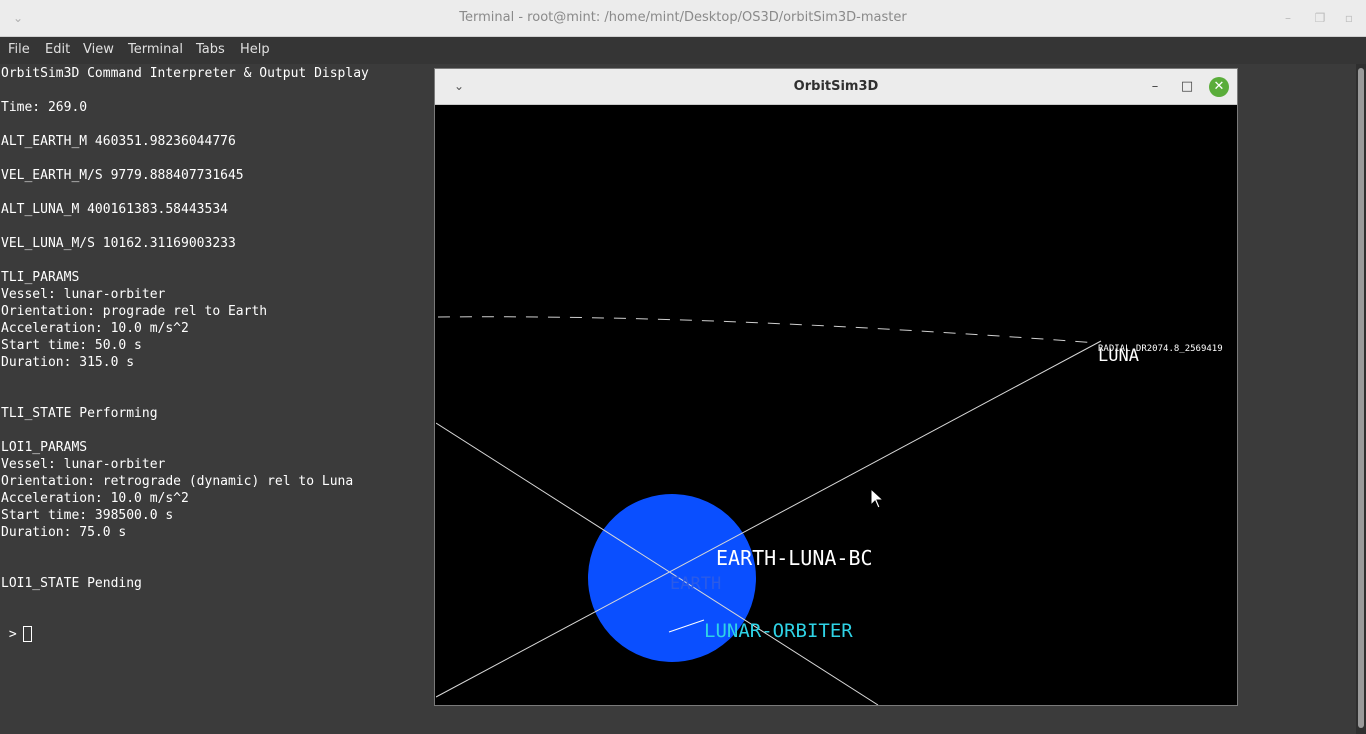 The height and width of the screenshot is (734, 1366). What do you see at coordinates (695, 584) in the screenshot?
I see `earth-label: EARTH` at bounding box center [695, 584].